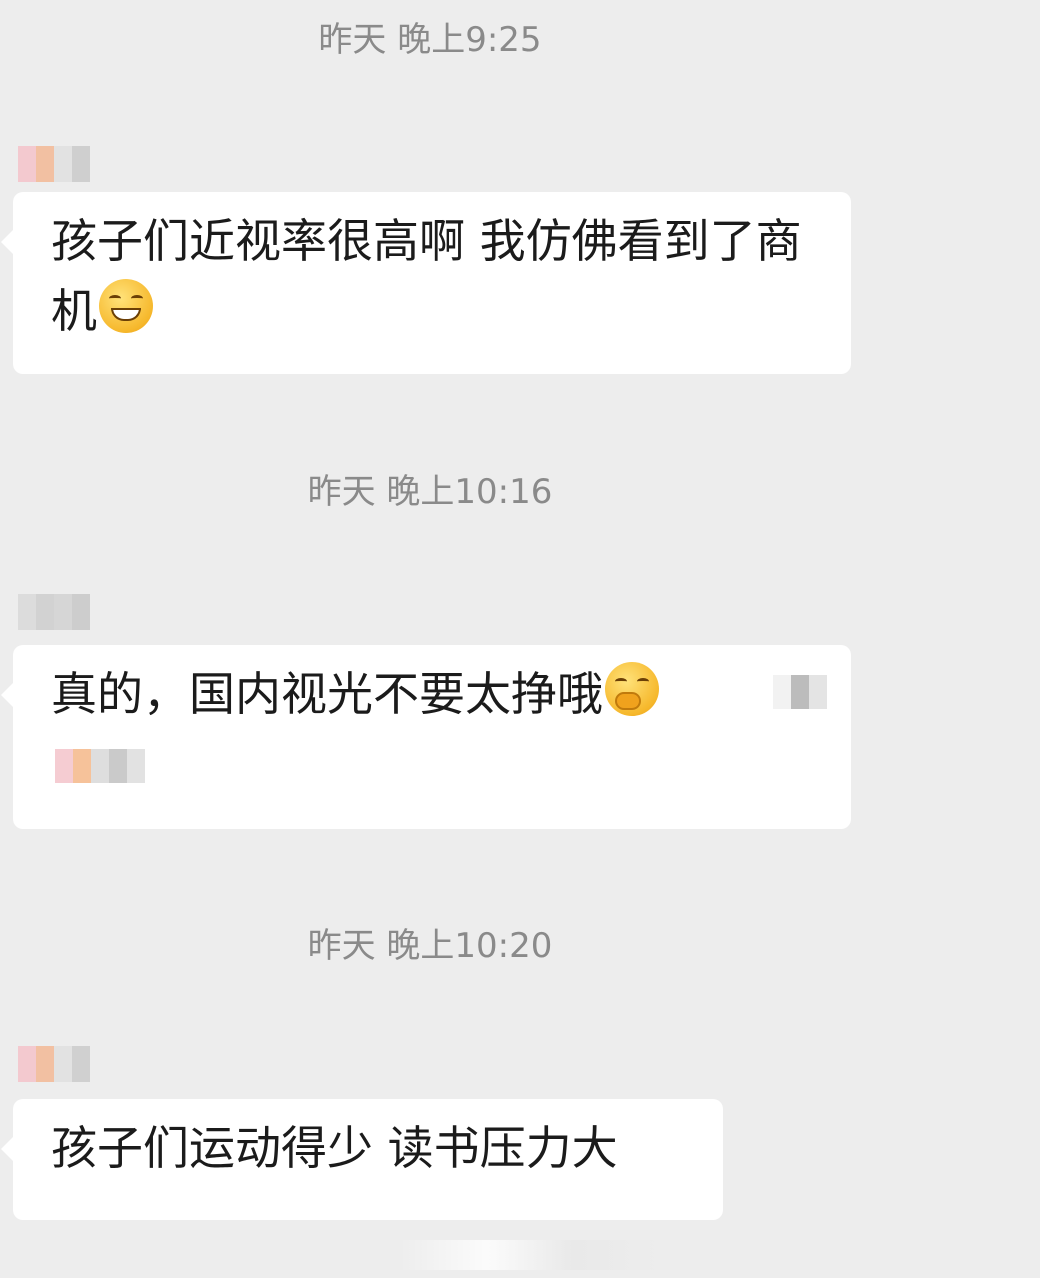  I want to click on redacted-content, so click(800, 692).